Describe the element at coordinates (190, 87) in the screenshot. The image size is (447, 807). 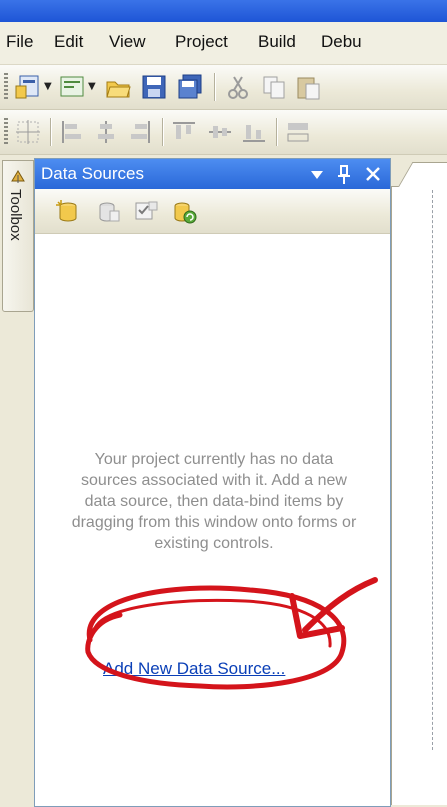
I see `save-all-icon` at that location.